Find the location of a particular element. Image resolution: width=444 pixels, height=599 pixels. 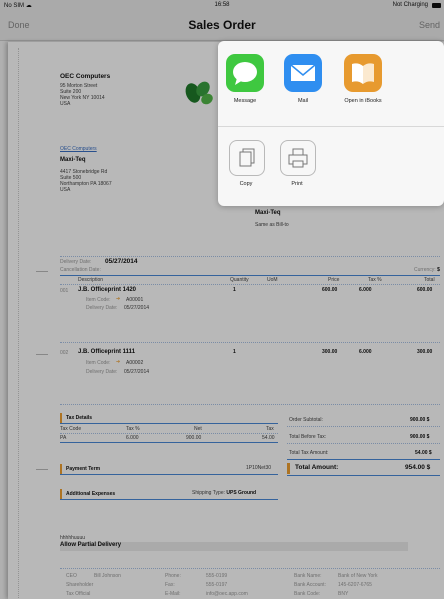

copy-button is located at coordinates (247, 158).